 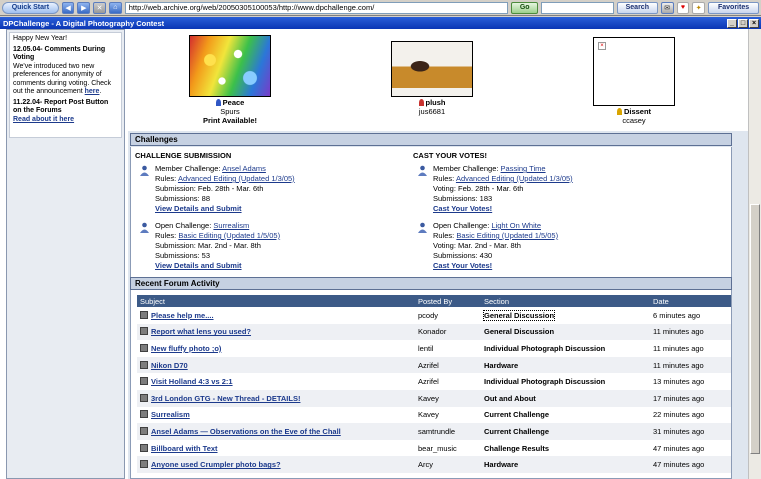 I want to click on print-available: Print Available!, so click(x=230, y=120).